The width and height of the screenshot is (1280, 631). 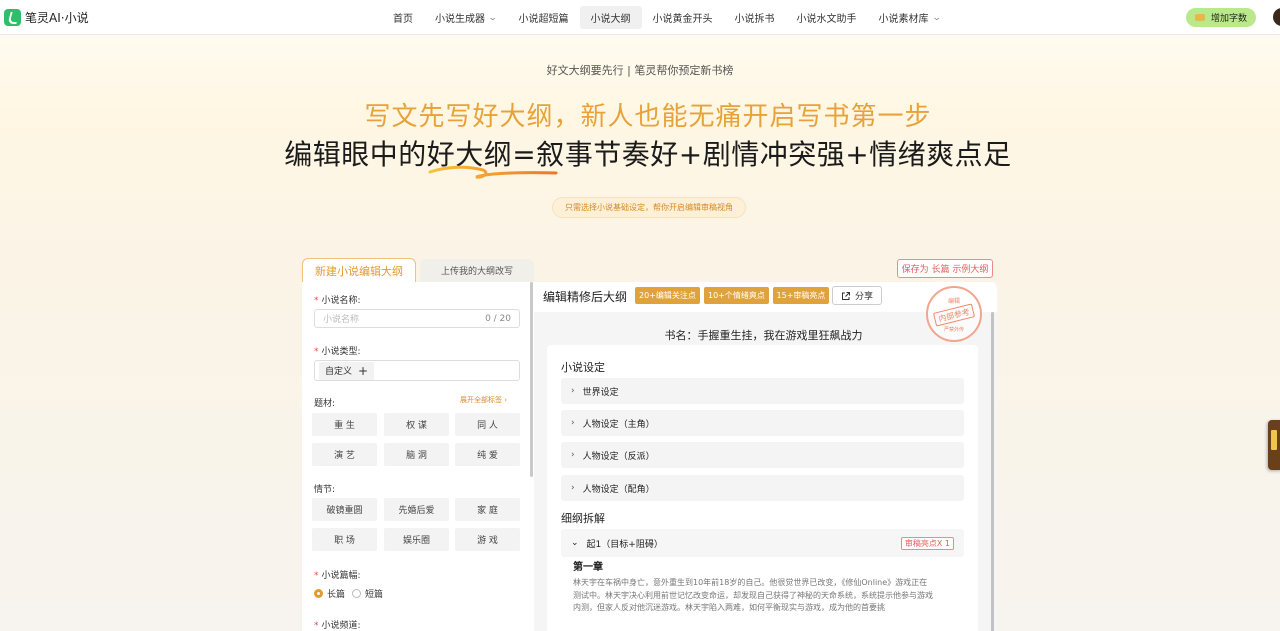 What do you see at coordinates (344, 424) in the screenshot?
I see `theme-chip: 重 生` at bounding box center [344, 424].